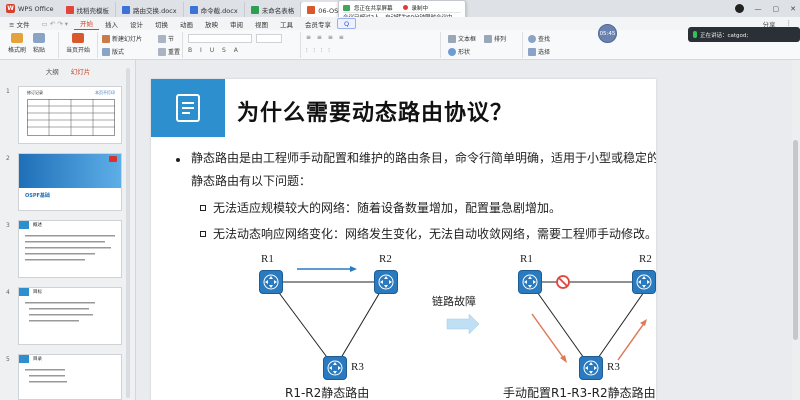 The image size is (800, 400). I want to click on slide-thumbnail-5: 目录, so click(70, 377).